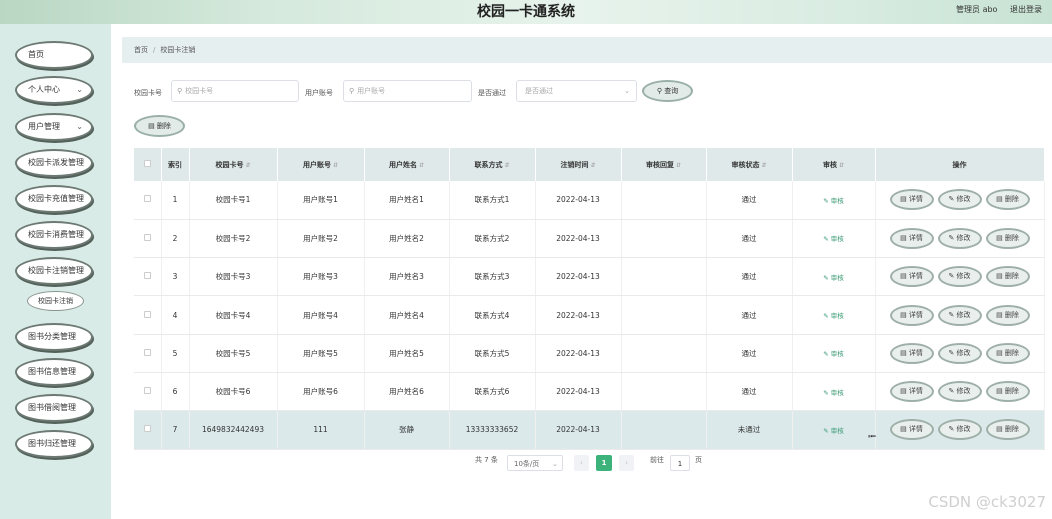  I want to click on sidebar-item-card-cancel-management: 校园卡注销管理, so click(54, 271).